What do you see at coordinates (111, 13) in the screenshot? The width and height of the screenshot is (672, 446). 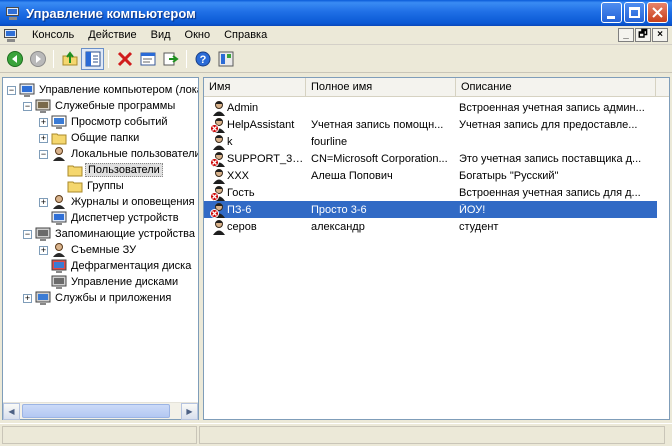 I see `window-title: Управление компьютером` at bounding box center [111, 13].